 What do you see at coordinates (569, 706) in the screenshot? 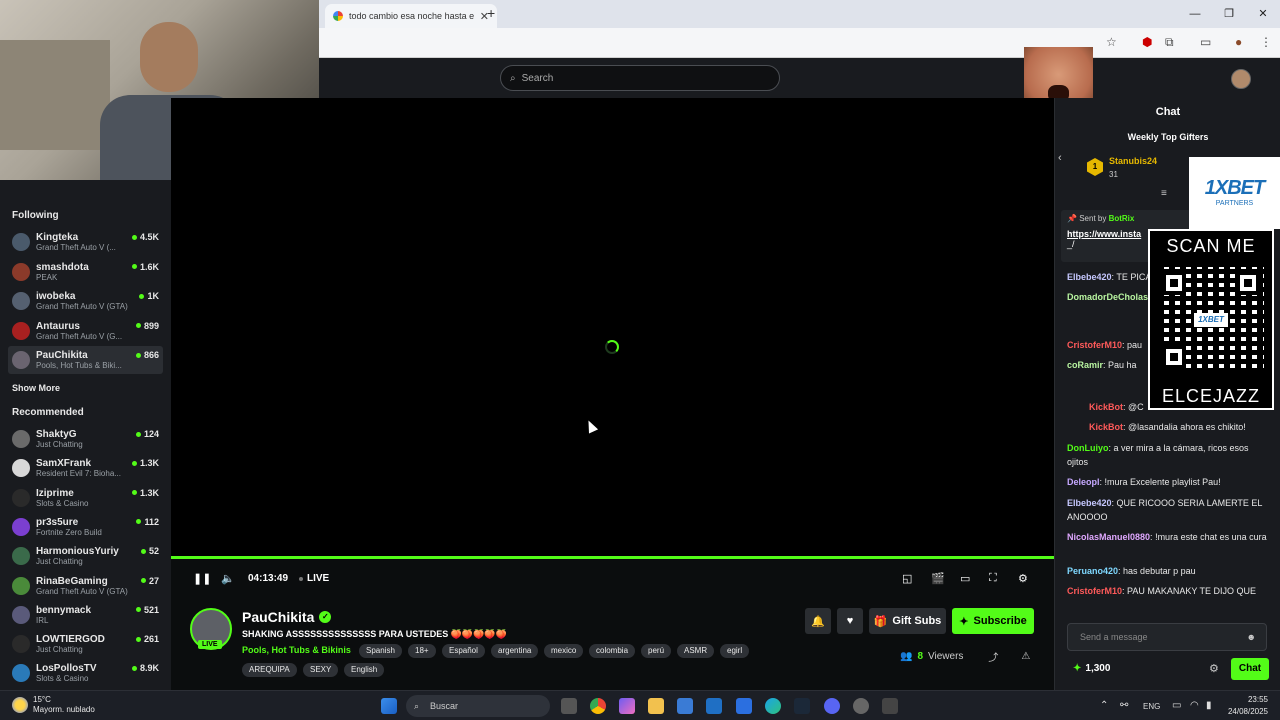
I see `task-view-icon` at bounding box center [569, 706].